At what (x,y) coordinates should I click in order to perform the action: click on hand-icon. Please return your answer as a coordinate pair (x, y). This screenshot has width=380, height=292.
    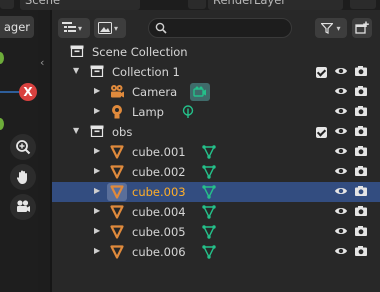
    Looking at the image, I should click on (21, 177).